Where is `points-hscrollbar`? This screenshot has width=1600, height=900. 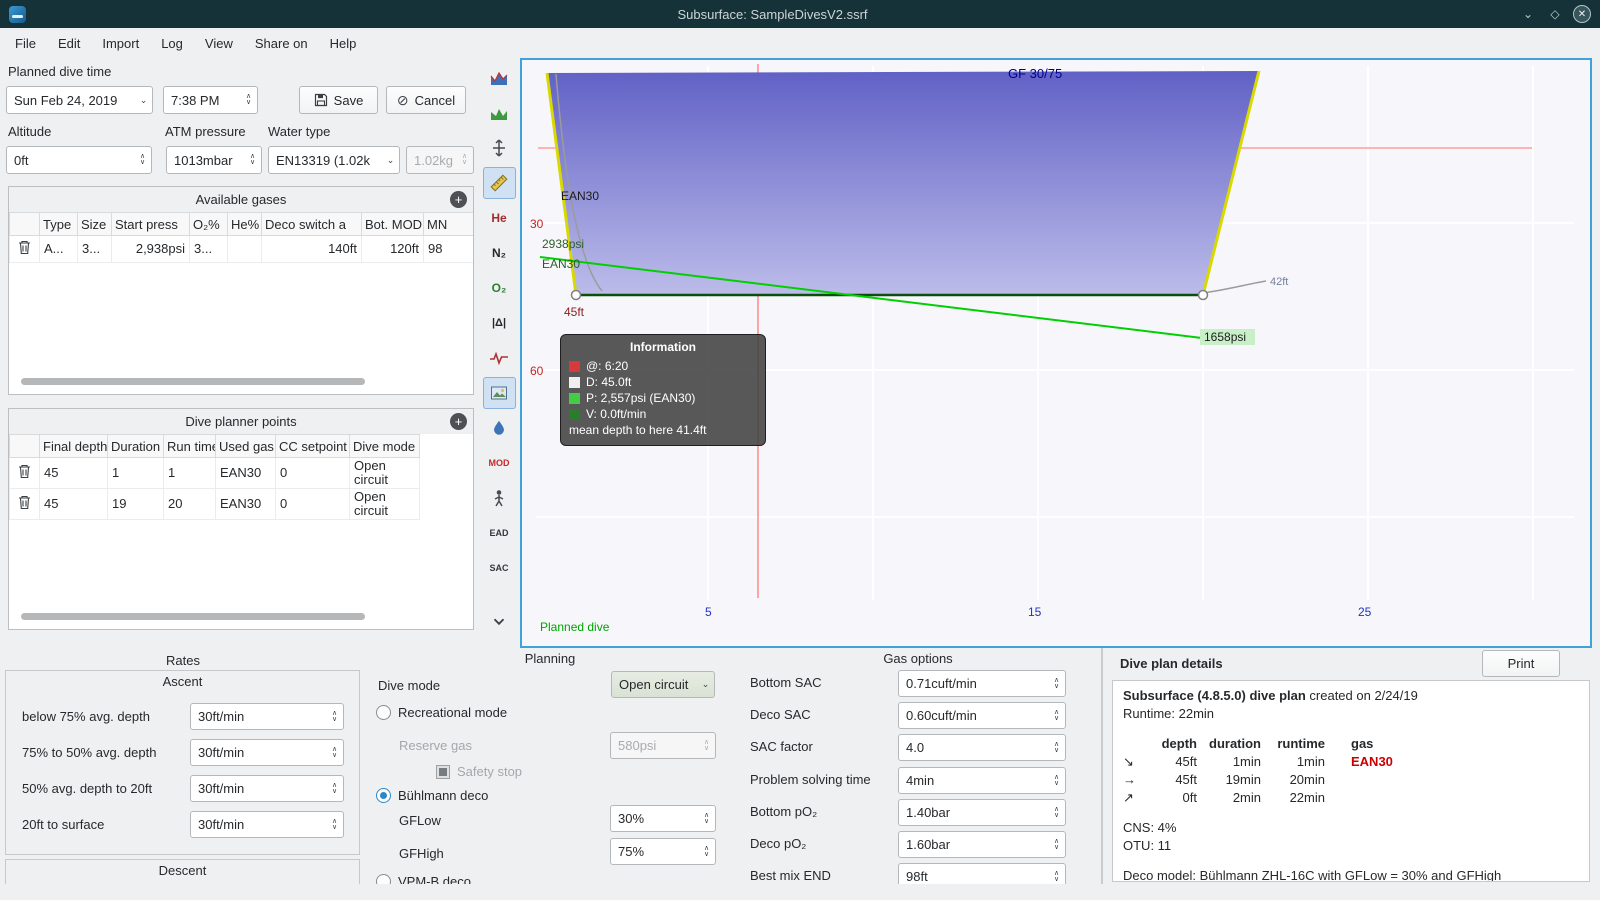 points-hscrollbar is located at coordinates (193, 616).